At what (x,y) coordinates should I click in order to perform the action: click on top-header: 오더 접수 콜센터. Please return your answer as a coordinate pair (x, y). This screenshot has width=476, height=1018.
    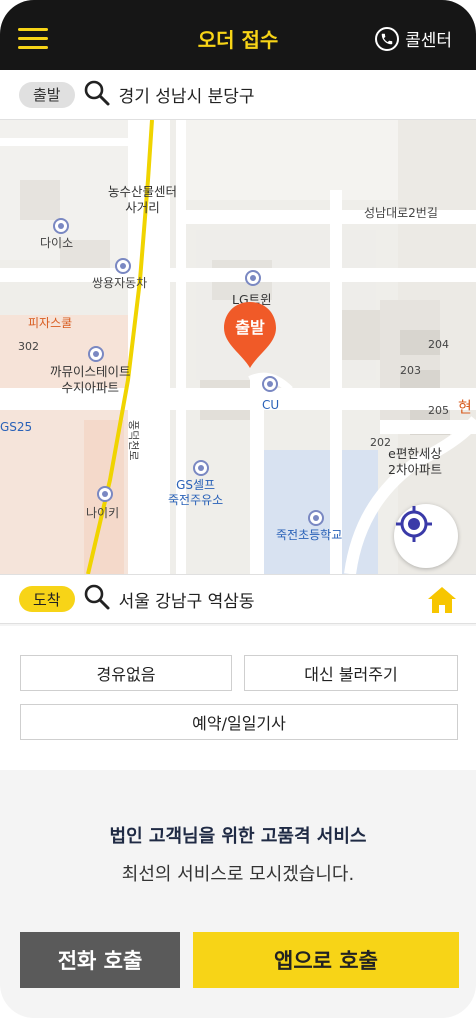
    Looking at the image, I should click on (238, 35).